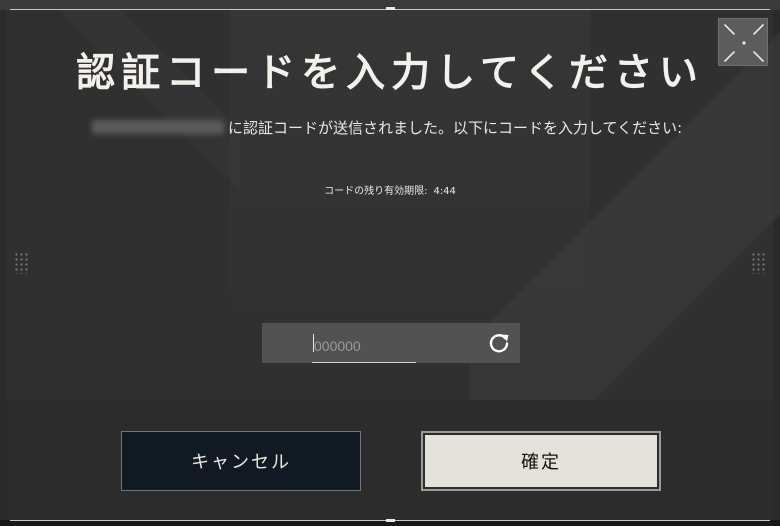 This screenshot has width=780, height=526. I want to click on background-decoration, so click(140, 110).